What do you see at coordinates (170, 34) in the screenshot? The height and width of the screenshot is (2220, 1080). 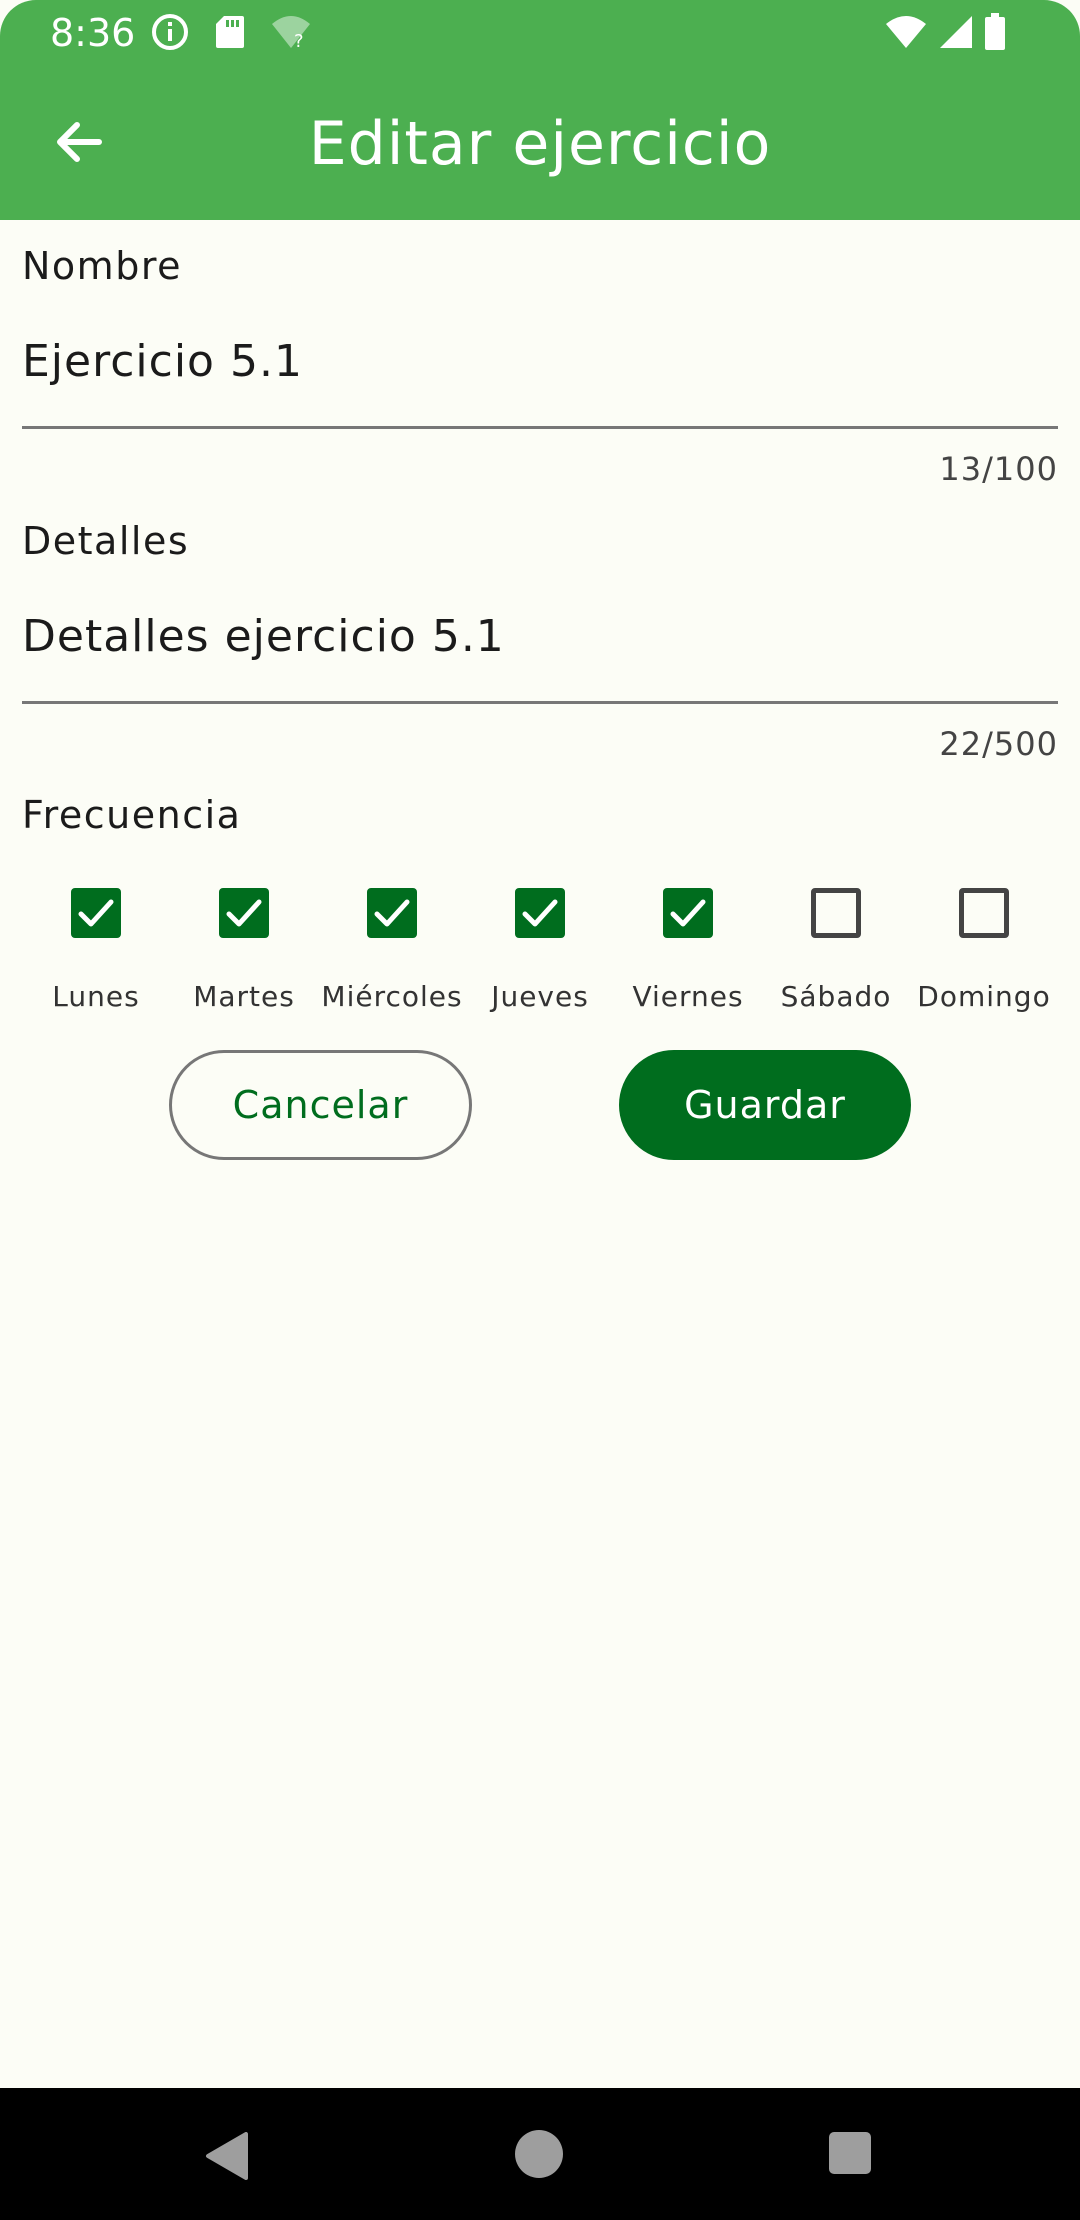 I see `info-icon` at bounding box center [170, 34].